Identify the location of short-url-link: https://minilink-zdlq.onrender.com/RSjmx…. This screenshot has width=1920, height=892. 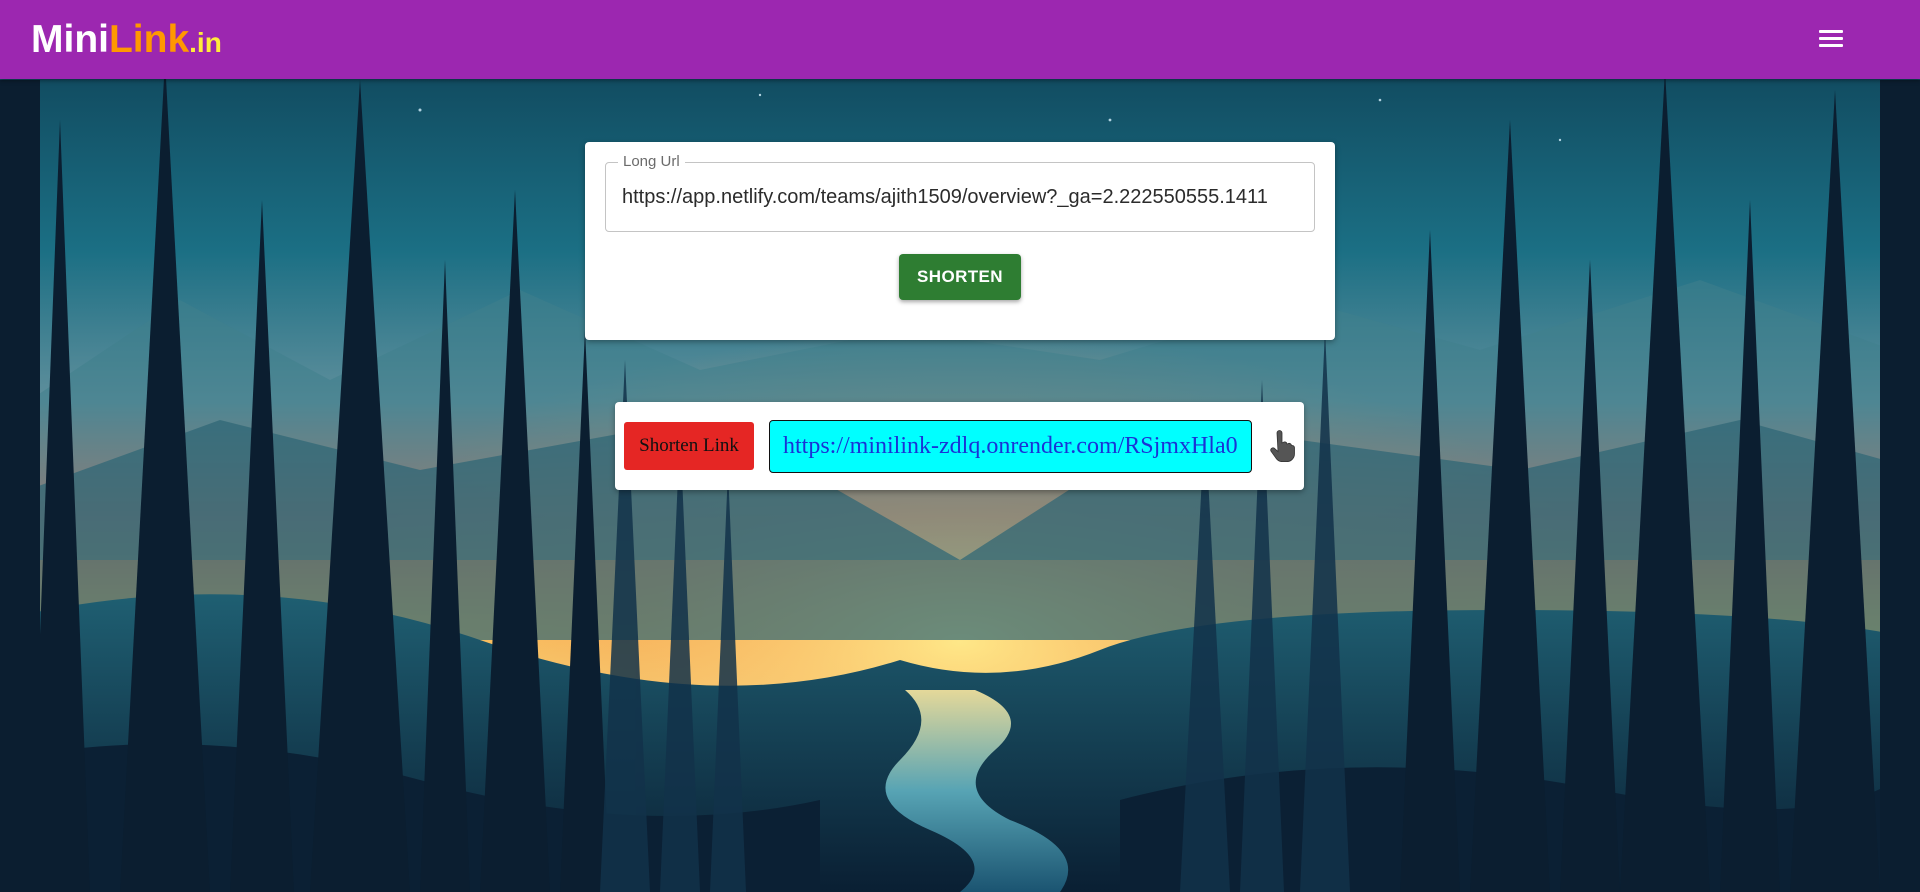
(1010, 446).